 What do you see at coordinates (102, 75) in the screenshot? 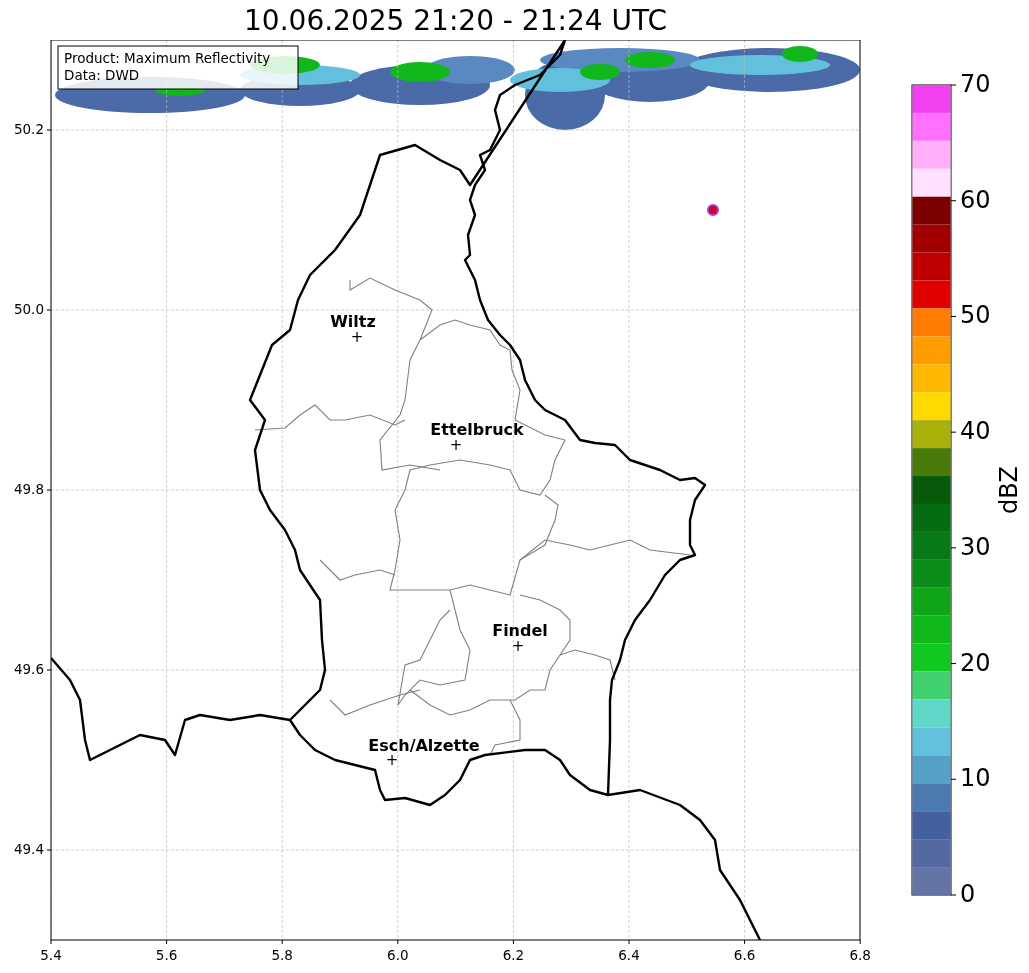
I see `info-text: Data: DWD` at bounding box center [102, 75].